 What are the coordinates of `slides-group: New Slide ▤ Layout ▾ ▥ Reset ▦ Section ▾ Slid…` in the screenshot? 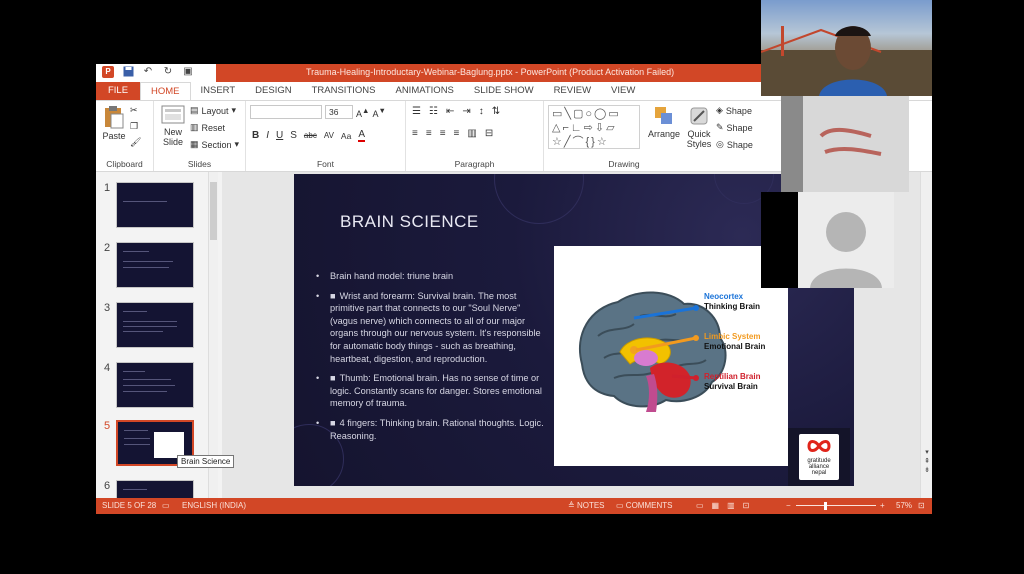 It's located at (200, 136).